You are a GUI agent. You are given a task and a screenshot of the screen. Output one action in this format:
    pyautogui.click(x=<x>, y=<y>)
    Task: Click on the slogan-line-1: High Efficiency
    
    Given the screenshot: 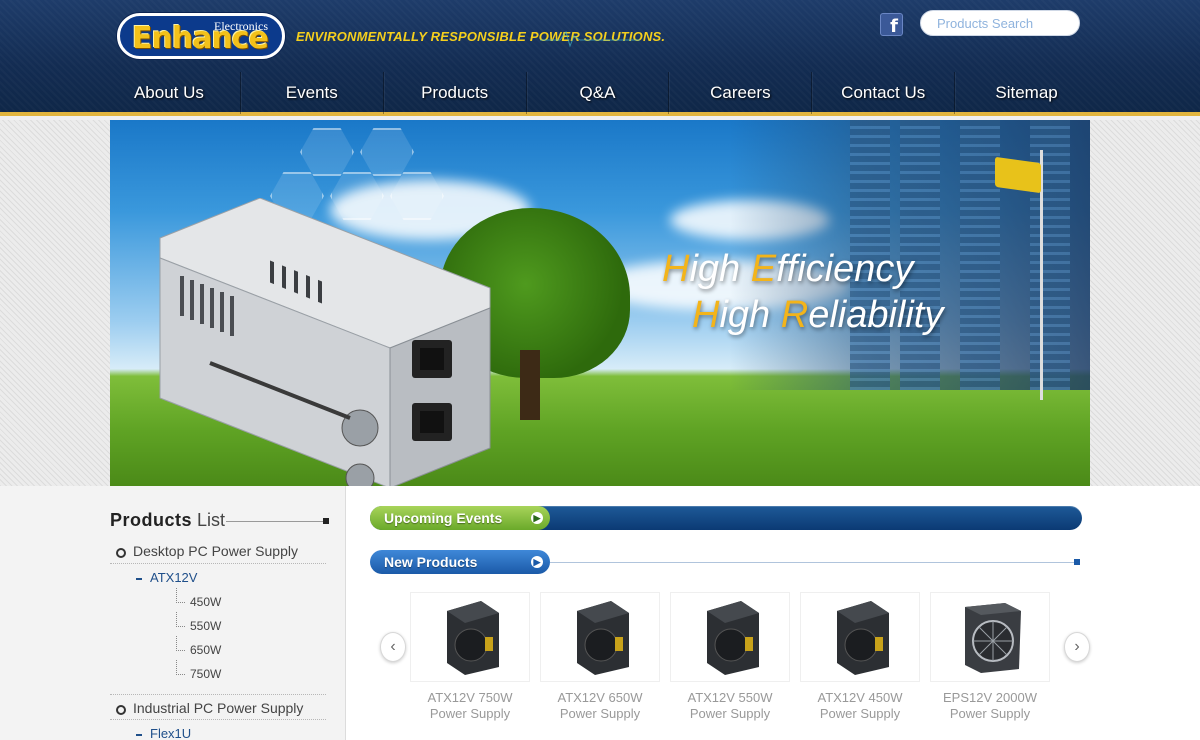 What is the action you would take?
    pyautogui.click(x=788, y=269)
    